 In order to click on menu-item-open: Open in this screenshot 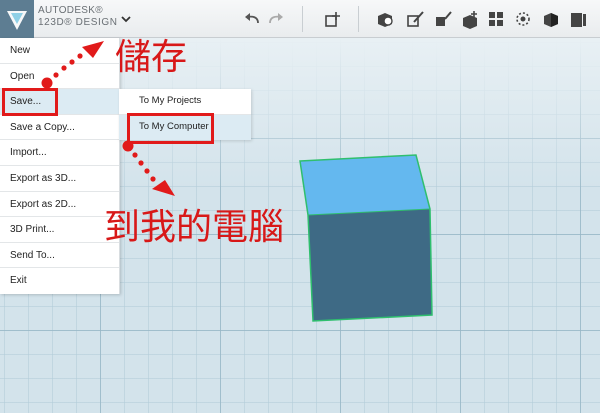, I will do `click(59, 77)`.